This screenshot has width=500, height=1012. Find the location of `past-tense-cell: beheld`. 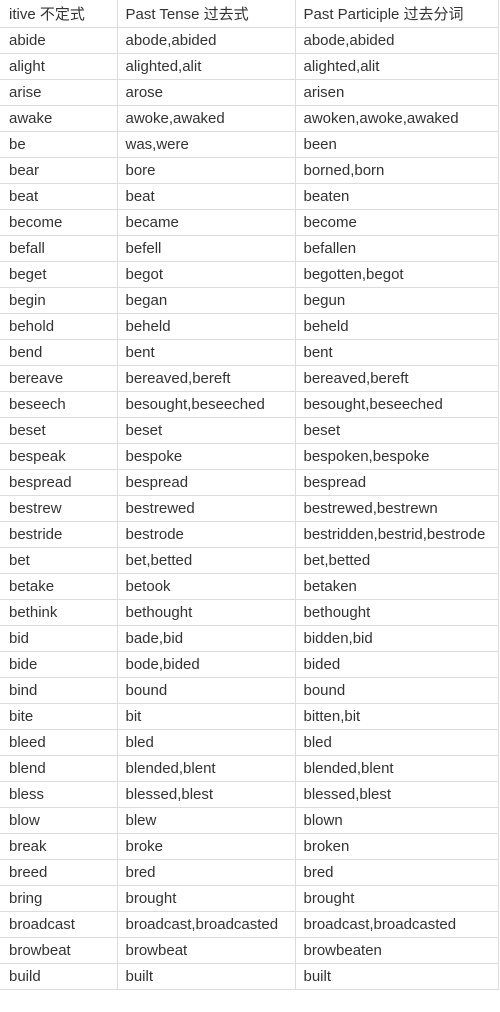

past-tense-cell: beheld is located at coordinates (206, 326).